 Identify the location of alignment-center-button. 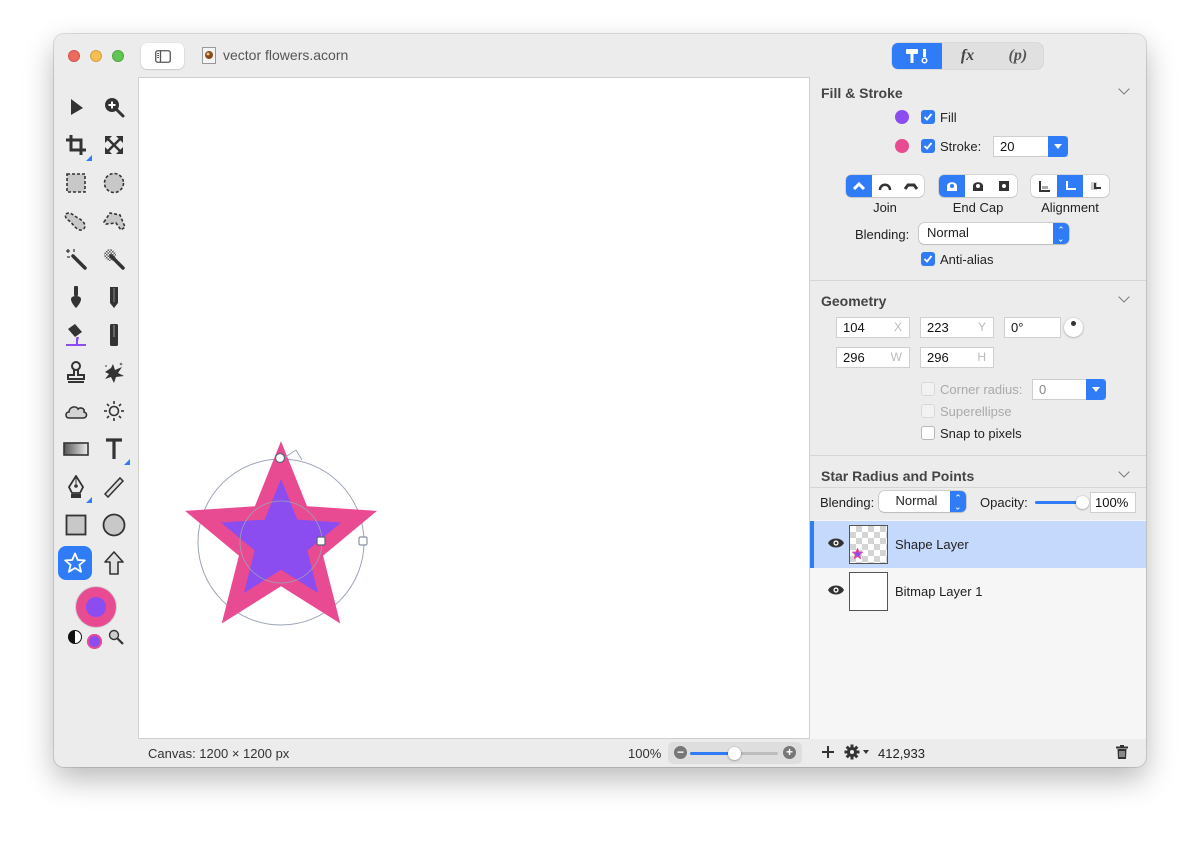
(1070, 186).